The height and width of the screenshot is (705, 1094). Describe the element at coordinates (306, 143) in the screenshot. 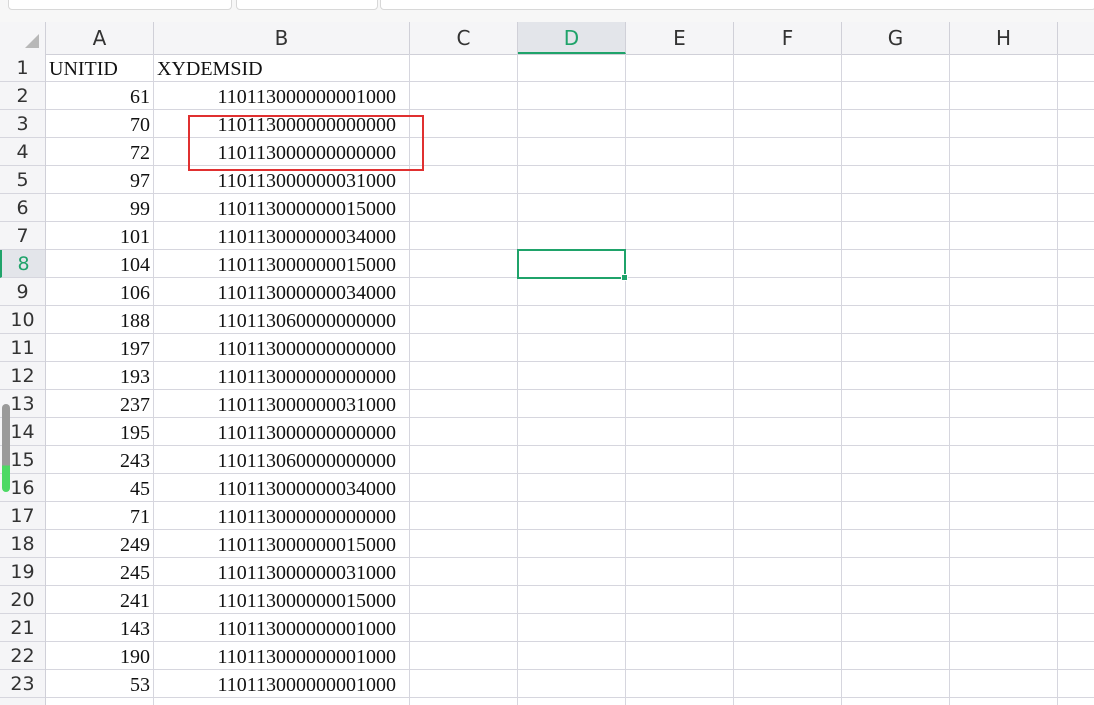

I see `highlight-annotation-box` at that location.